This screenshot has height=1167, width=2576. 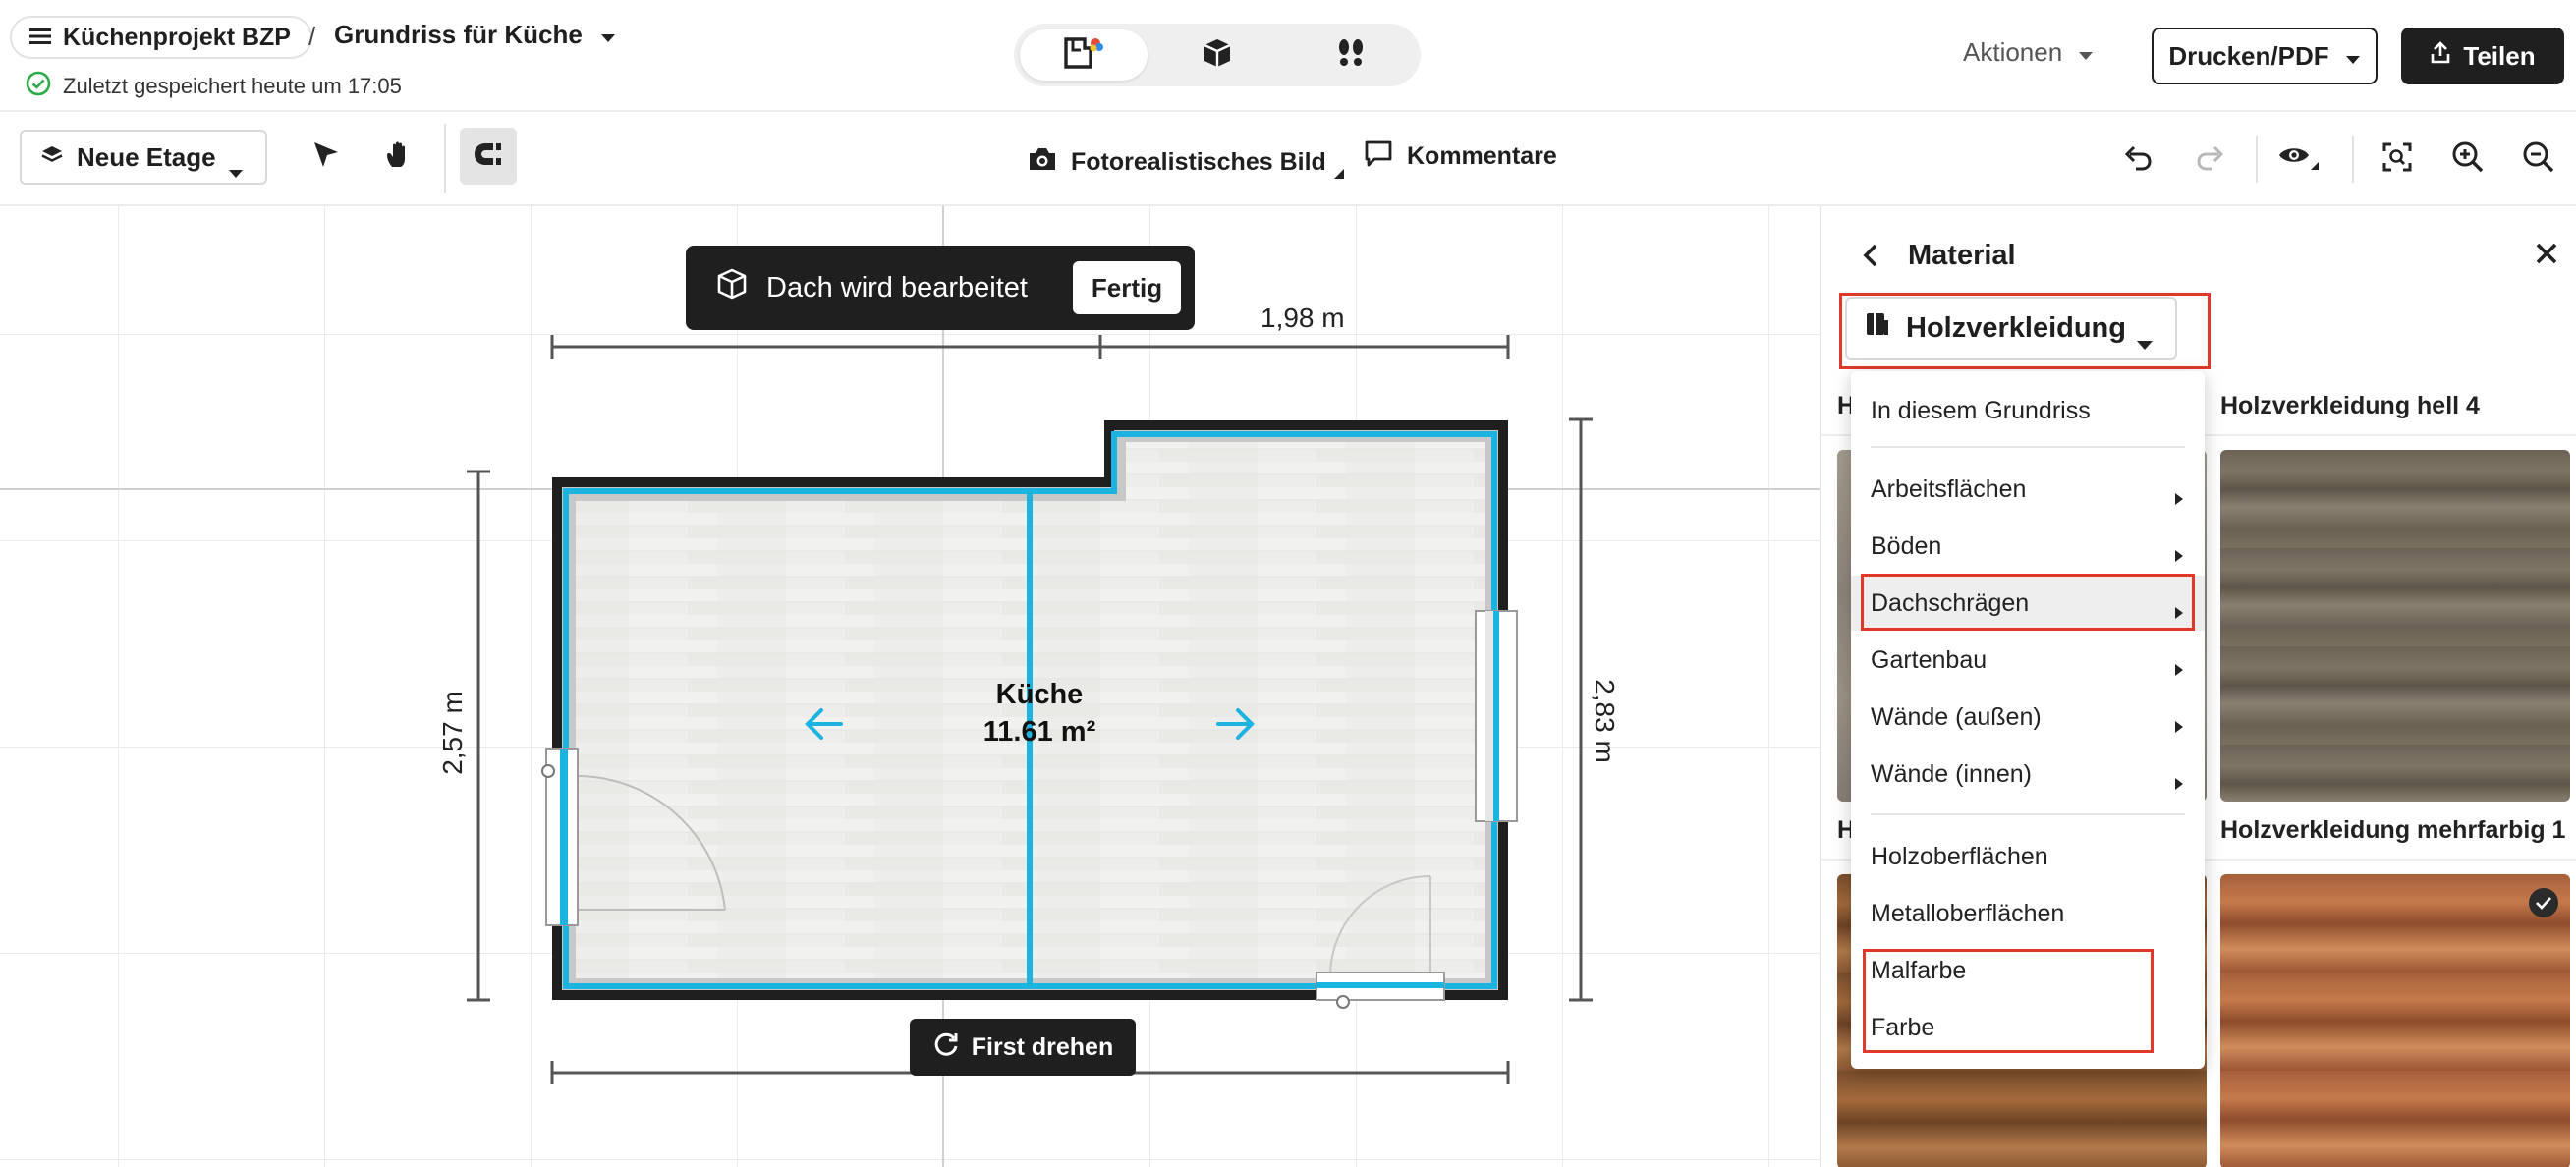 I want to click on magnet-icon, so click(x=488, y=157).